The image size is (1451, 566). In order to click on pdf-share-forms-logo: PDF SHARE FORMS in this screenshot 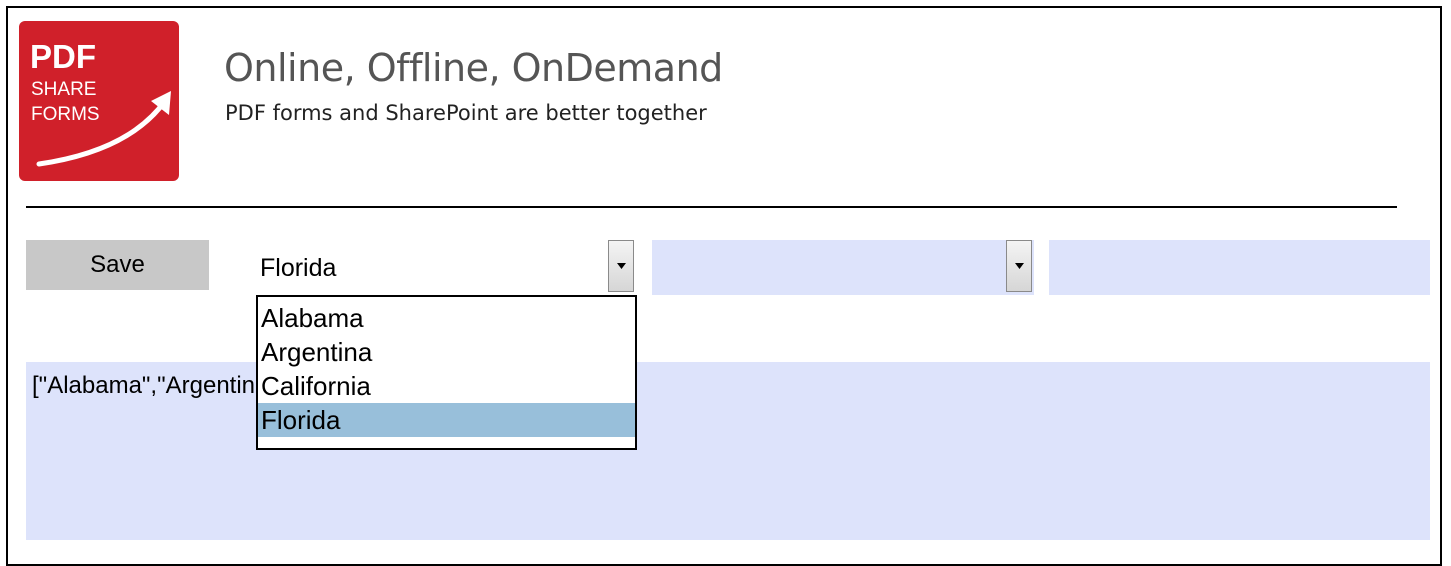, I will do `click(99, 101)`.